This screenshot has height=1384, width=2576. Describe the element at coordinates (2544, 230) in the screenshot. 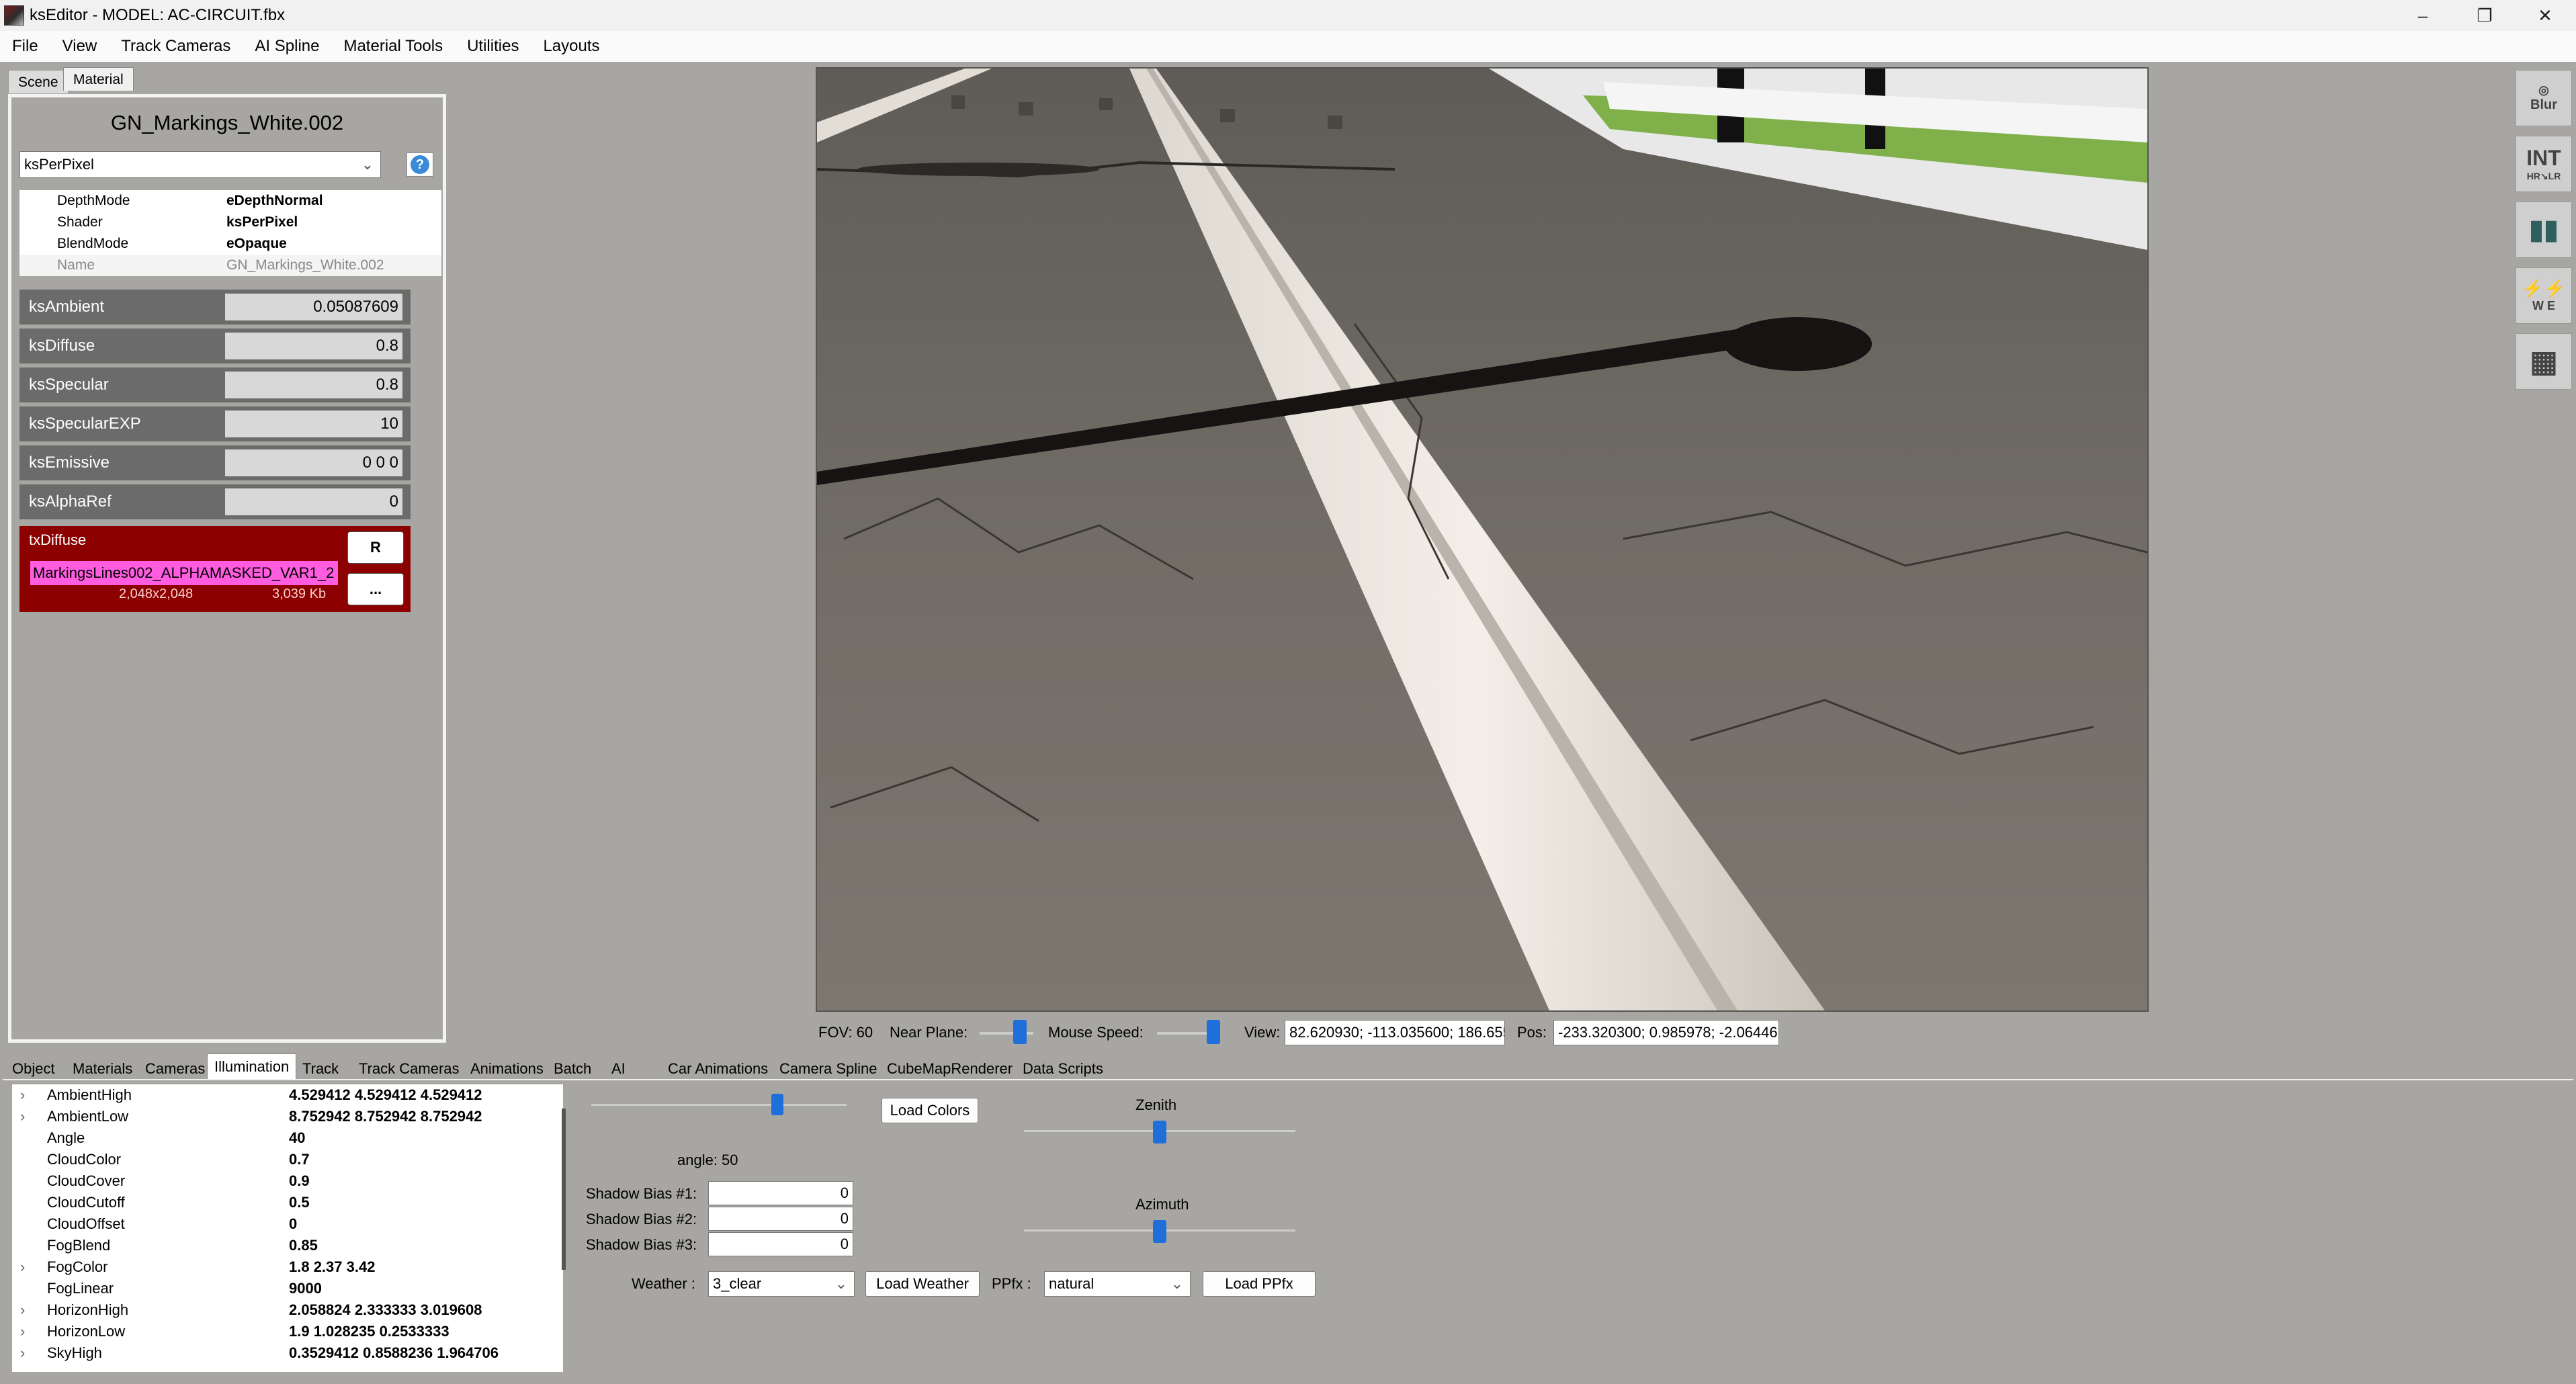

I see `panels-tool-button: ▮▮` at that location.